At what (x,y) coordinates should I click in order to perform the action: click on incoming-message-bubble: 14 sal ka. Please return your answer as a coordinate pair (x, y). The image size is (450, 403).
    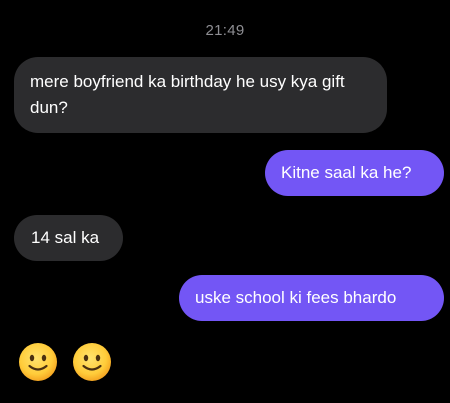
    Looking at the image, I should click on (68, 238).